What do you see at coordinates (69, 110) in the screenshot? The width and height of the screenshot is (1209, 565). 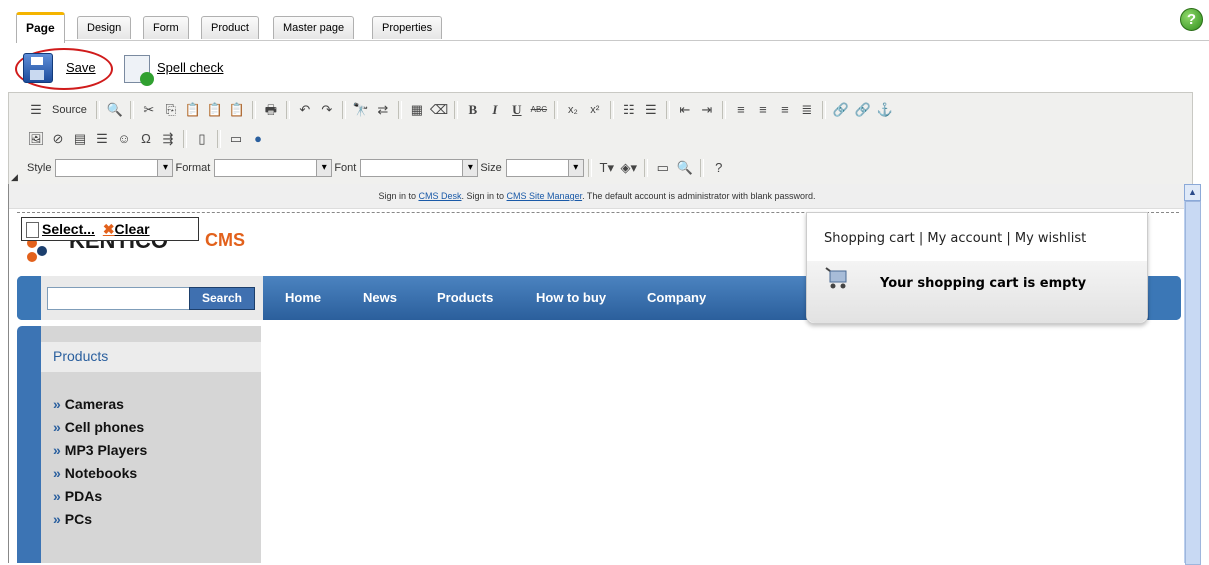 I see `source-button: Source` at bounding box center [69, 110].